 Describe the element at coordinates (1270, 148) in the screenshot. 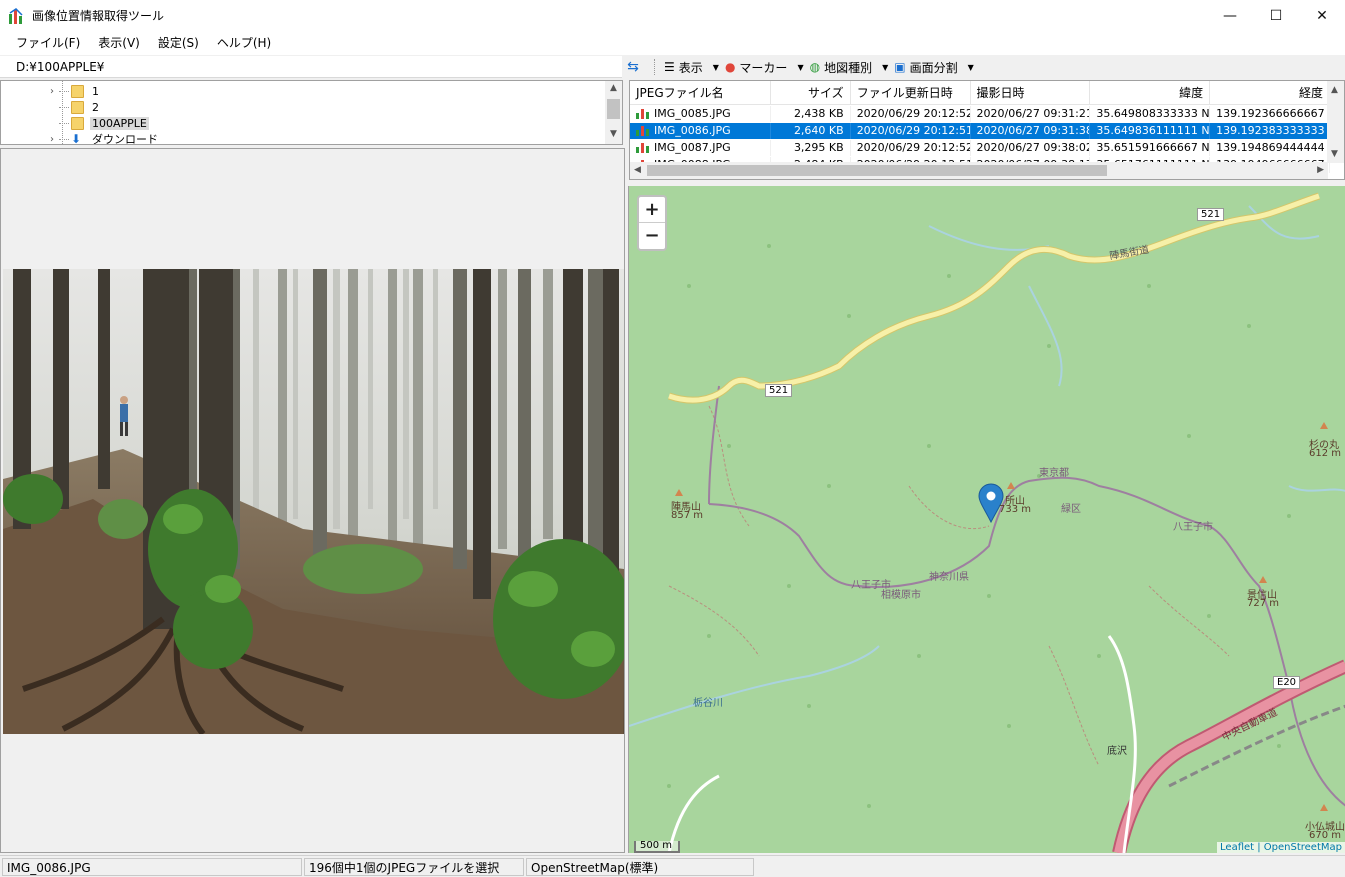

I see `file-longitude: 139.194869444444 E` at that location.